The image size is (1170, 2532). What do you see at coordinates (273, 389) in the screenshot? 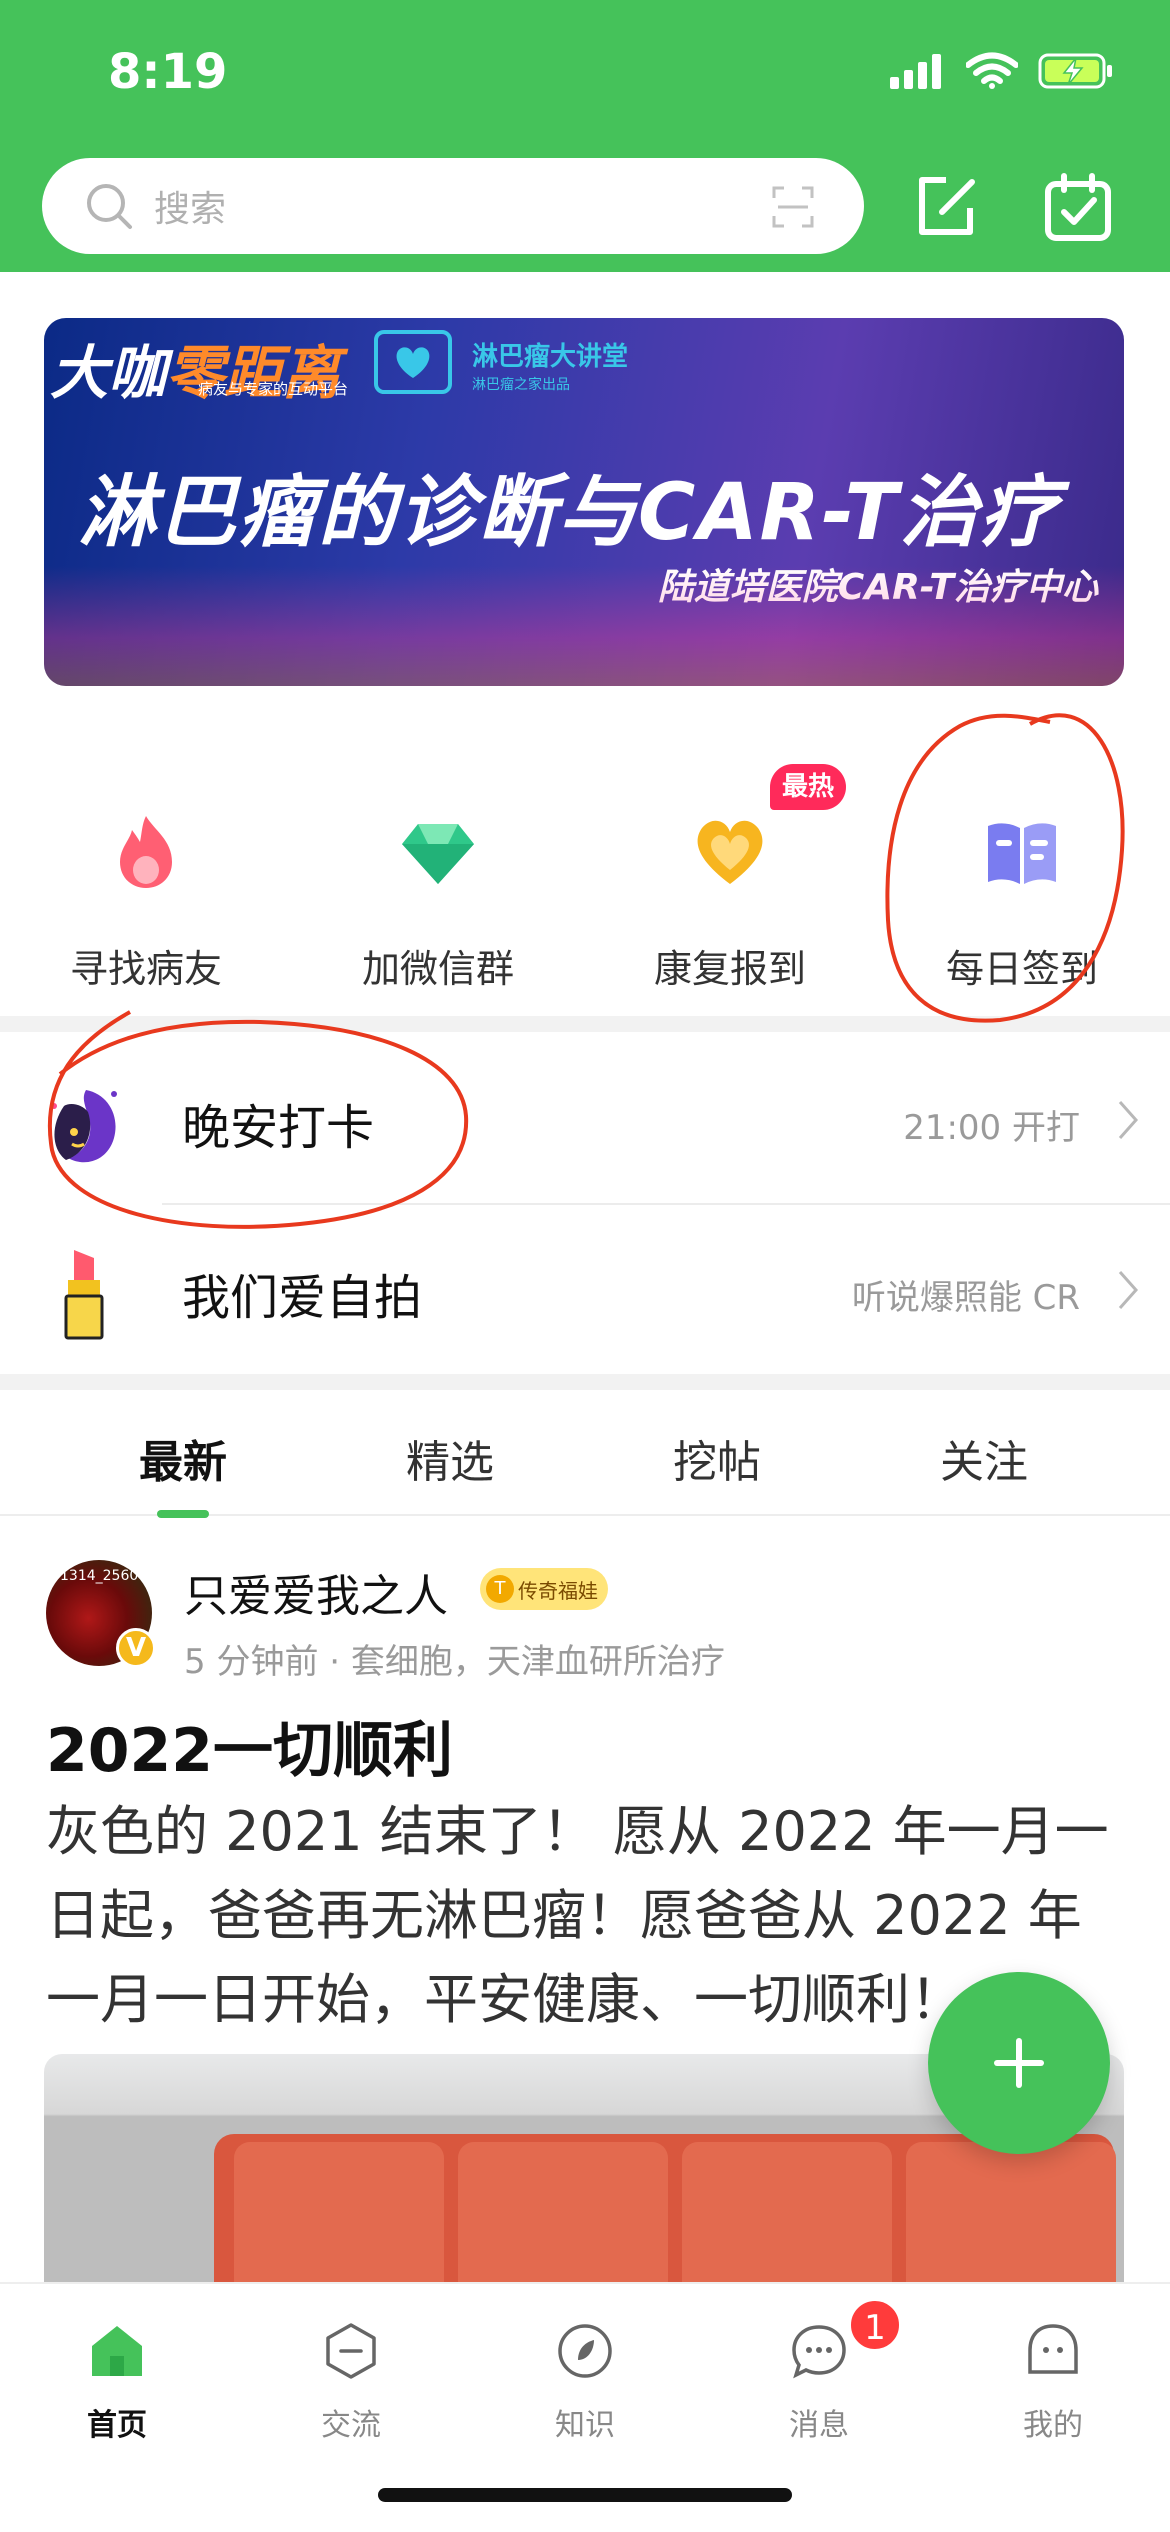
I see `banner-brand-sub: 病友与专家的互动平台` at bounding box center [273, 389].